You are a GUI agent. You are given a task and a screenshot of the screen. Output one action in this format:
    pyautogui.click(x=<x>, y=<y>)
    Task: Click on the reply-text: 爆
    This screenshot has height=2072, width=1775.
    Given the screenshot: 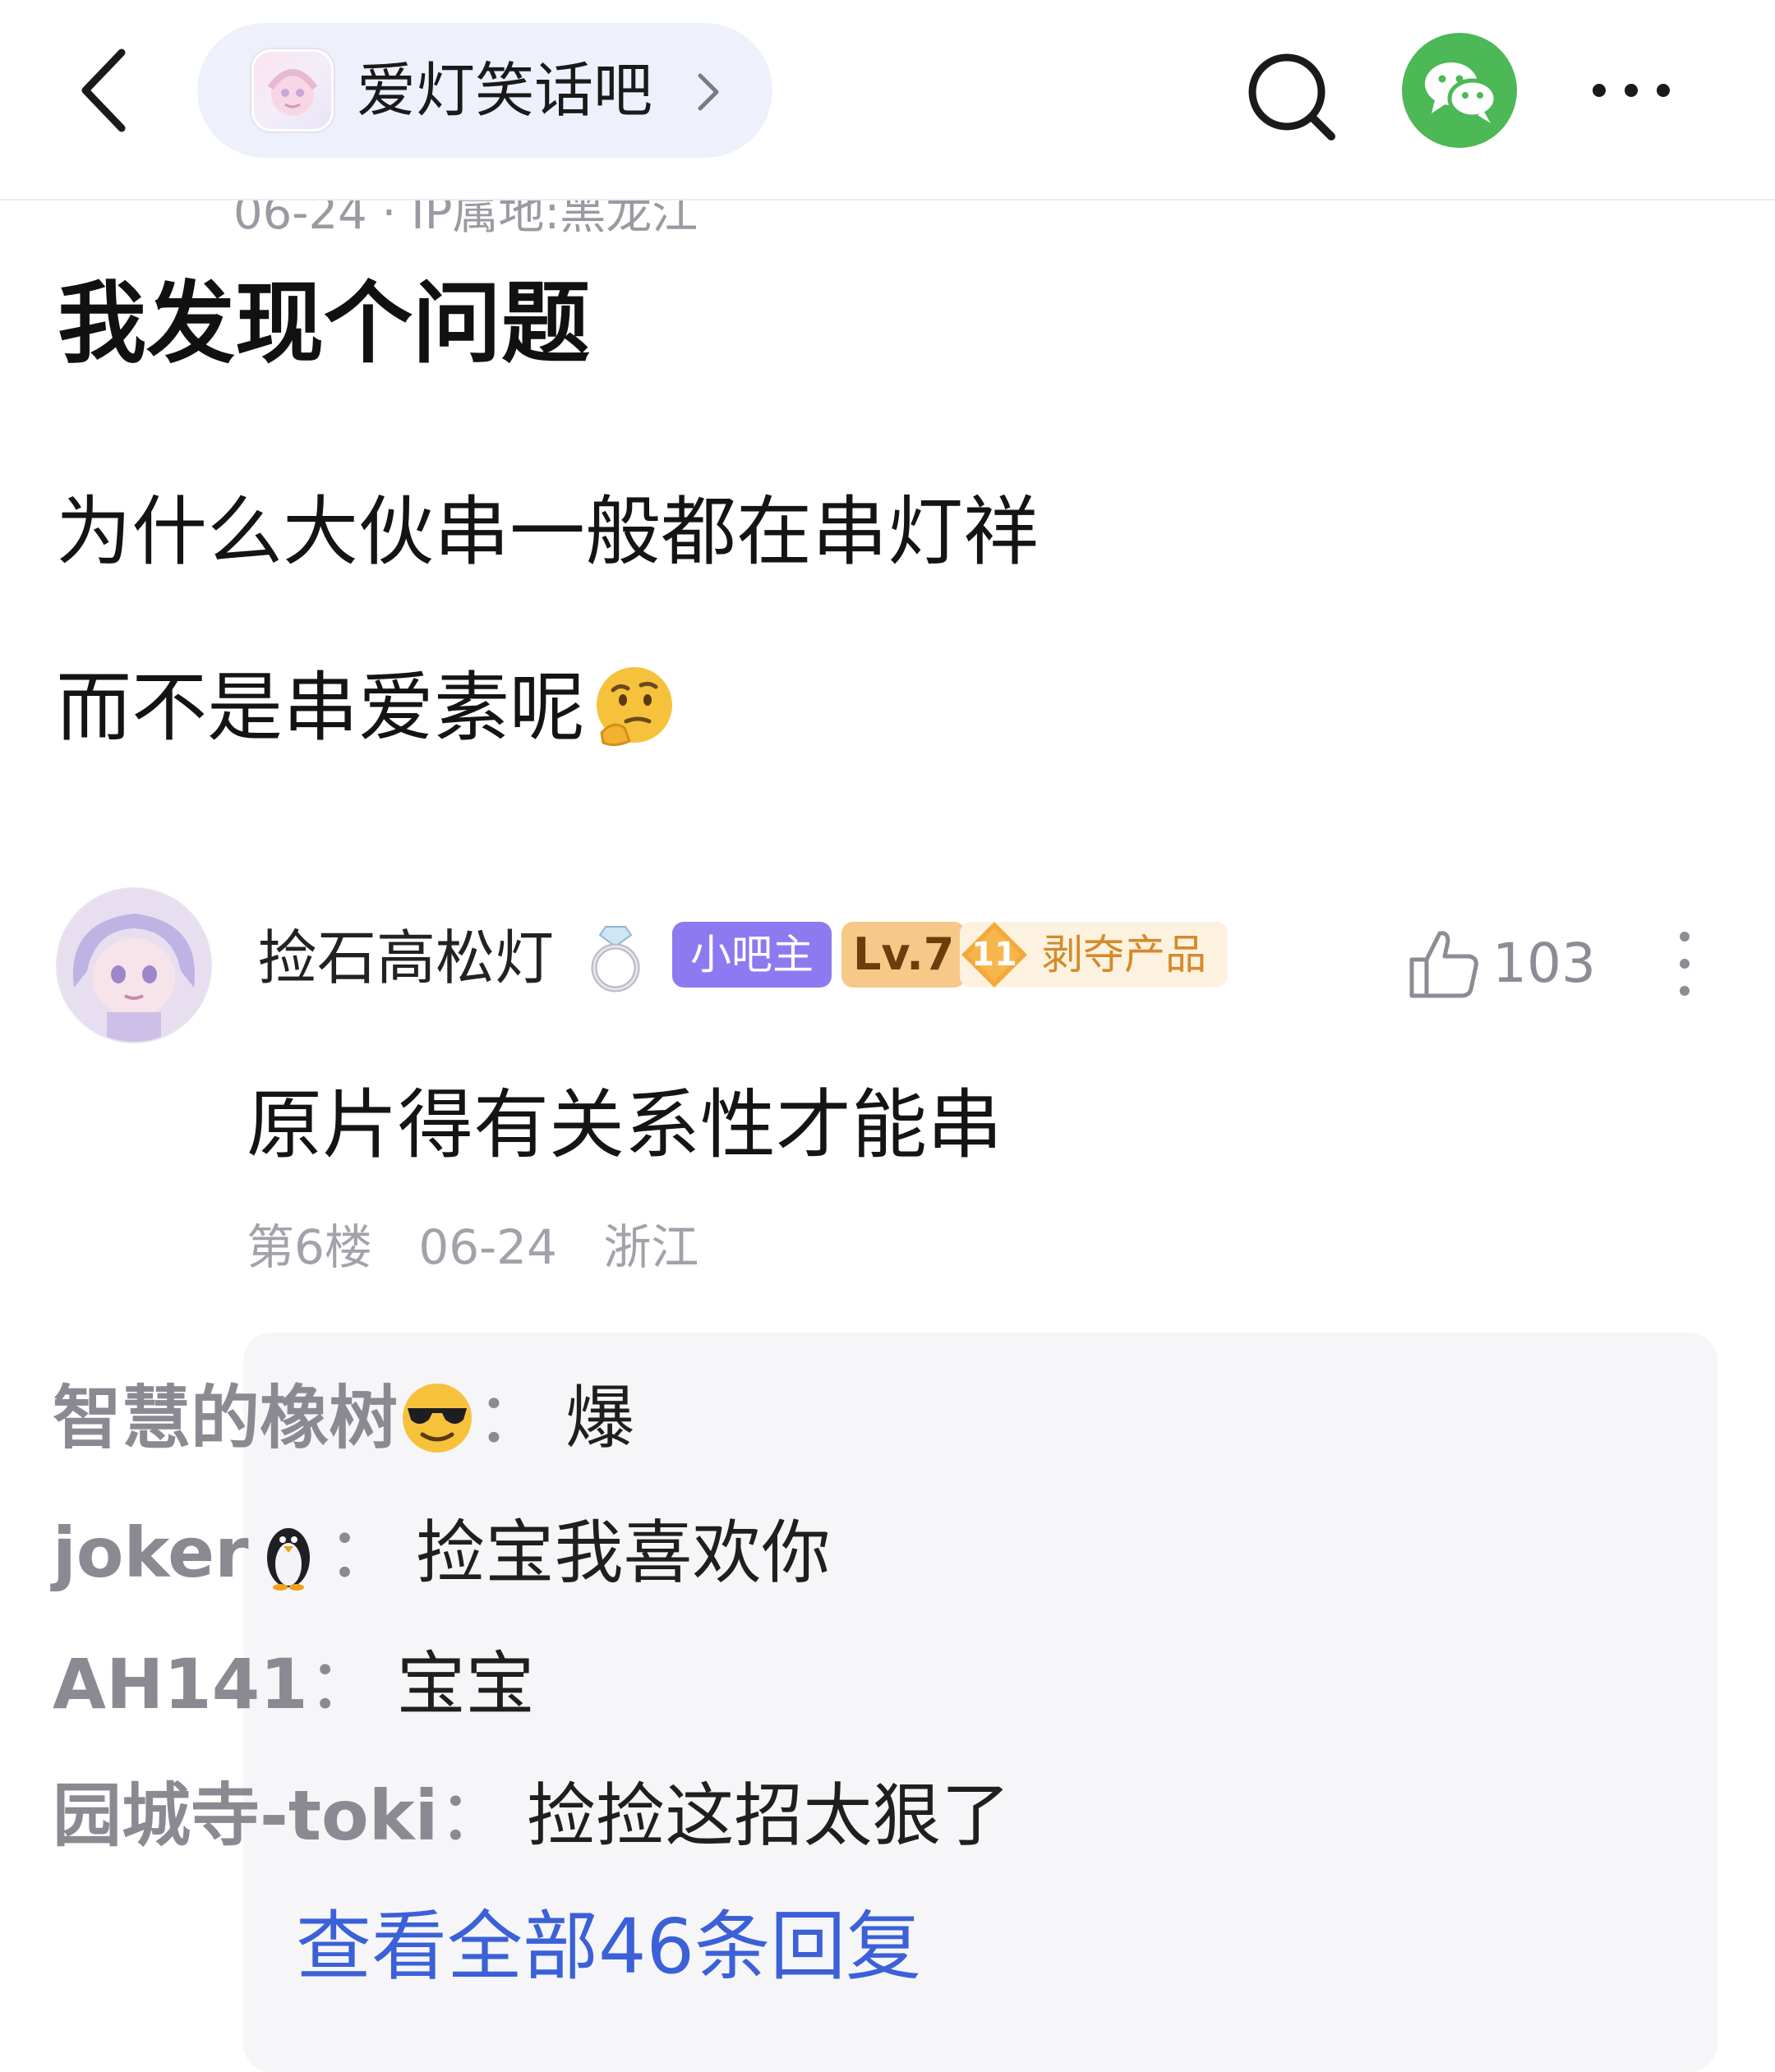 What is the action you would take?
    pyautogui.click(x=600, y=1418)
    